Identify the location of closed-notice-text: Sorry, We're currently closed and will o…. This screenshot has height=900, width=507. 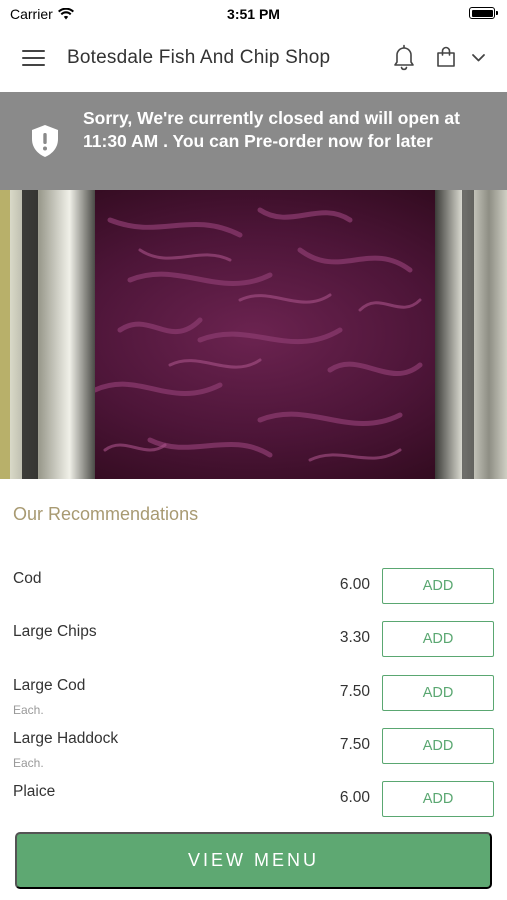
(271, 129).